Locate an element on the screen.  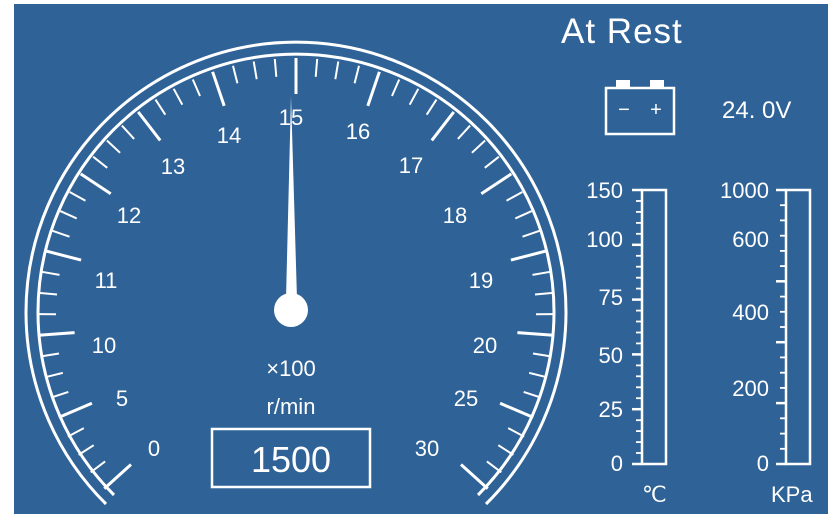
status-label: At Rest is located at coordinates (622, 31).